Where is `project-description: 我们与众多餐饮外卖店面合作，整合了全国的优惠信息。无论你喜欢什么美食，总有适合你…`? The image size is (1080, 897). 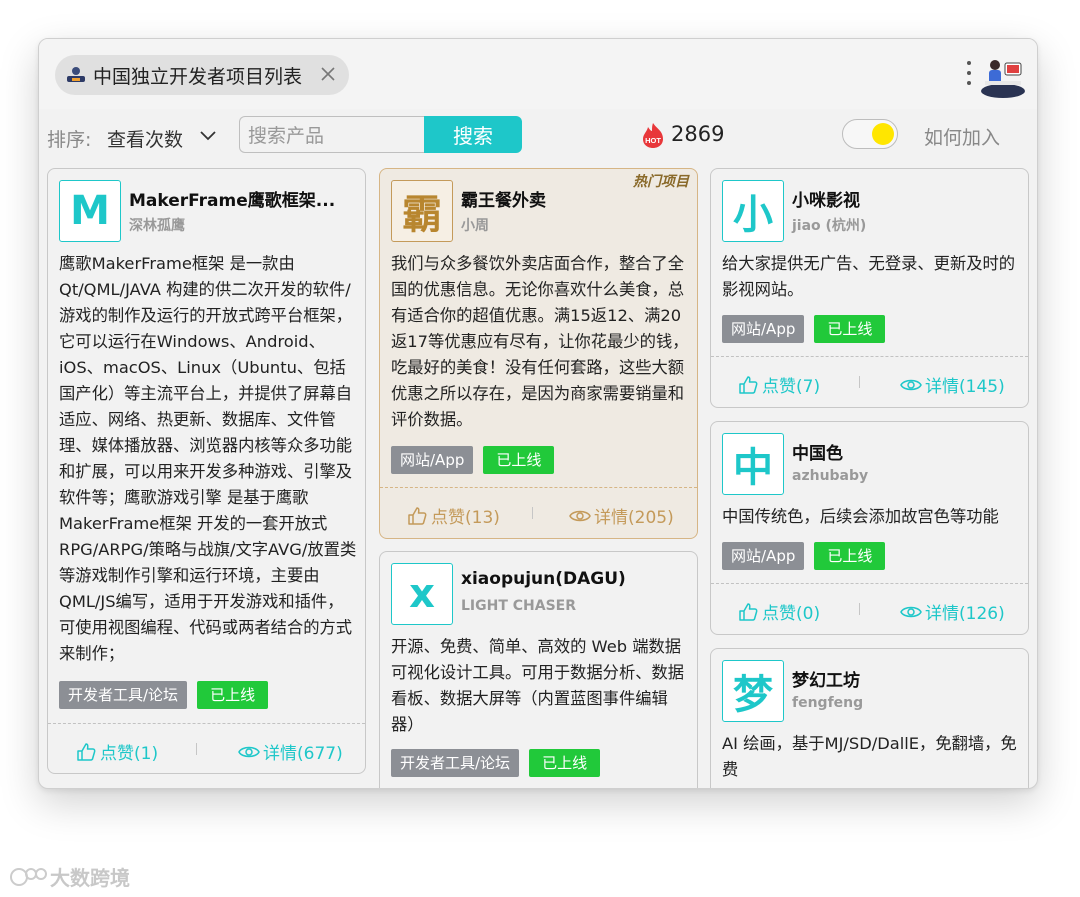 project-description: 我们与众多餐饮外卖店面合作，整合了全国的优惠信息。无论你喜欢什么美食，总有适合你… is located at coordinates (540, 341).